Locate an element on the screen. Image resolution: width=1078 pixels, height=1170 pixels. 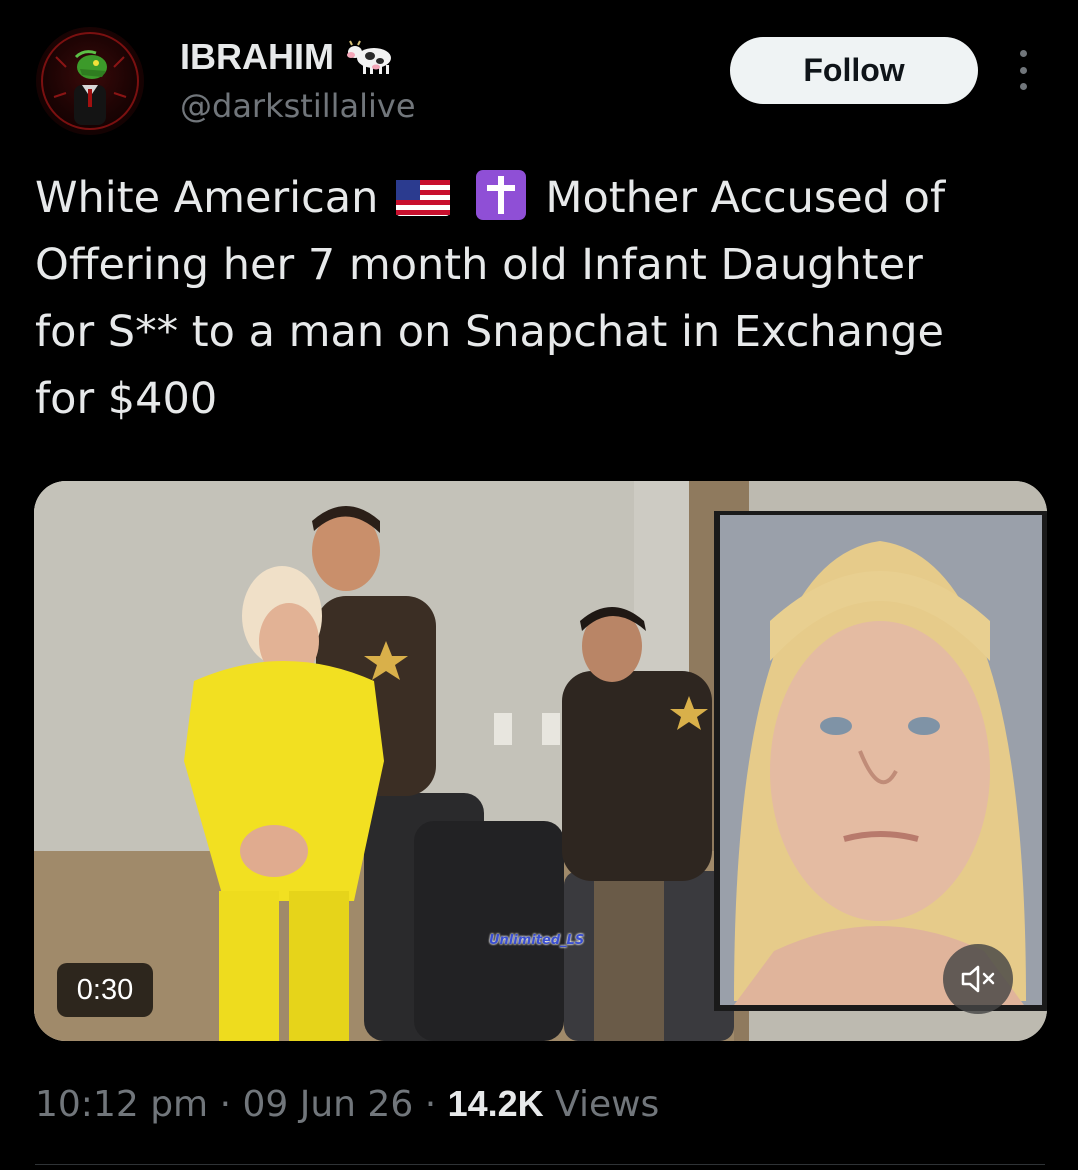
lizard-avatar-icon is located at coordinates (90, 81).